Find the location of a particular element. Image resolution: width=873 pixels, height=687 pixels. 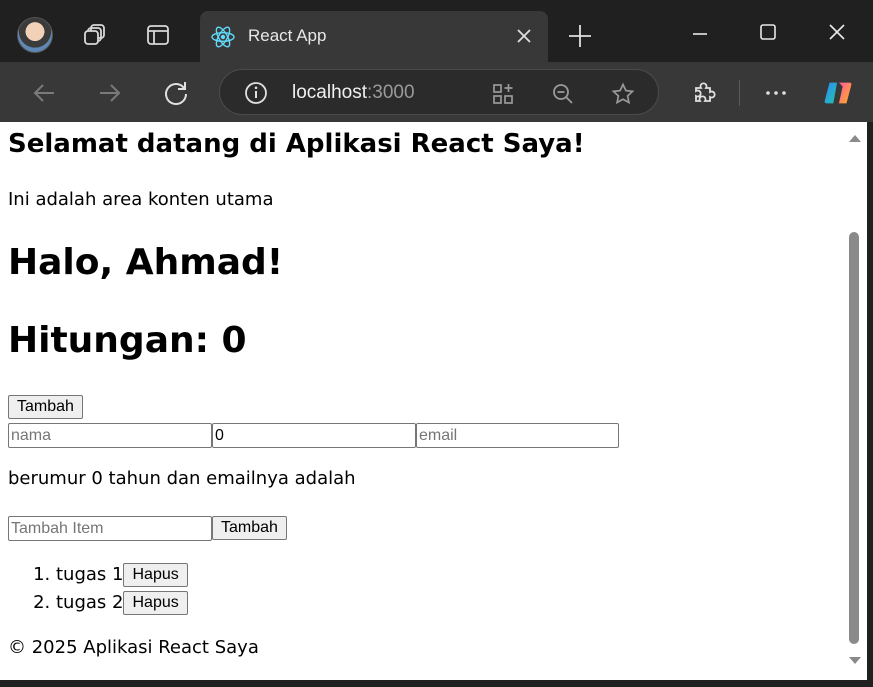

app-available-icon is located at coordinates (503, 94).